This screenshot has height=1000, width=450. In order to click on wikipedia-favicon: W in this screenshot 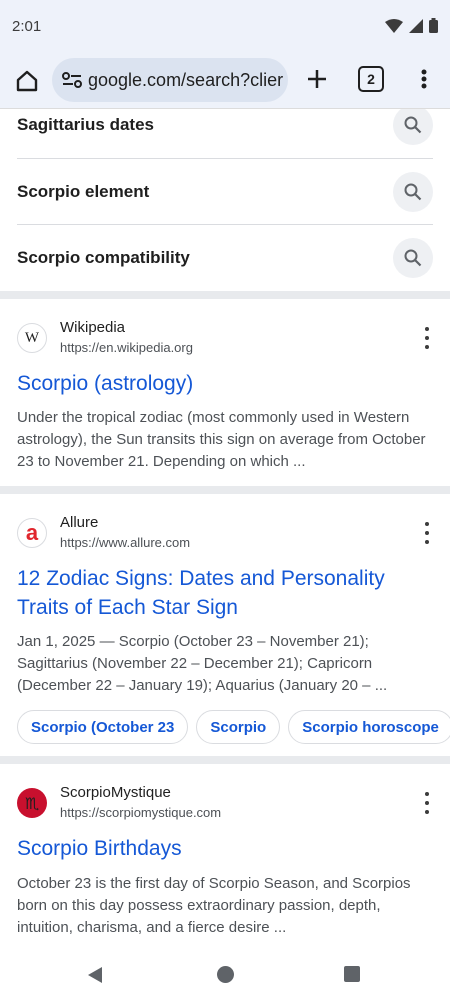, I will do `click(32, 338)`.